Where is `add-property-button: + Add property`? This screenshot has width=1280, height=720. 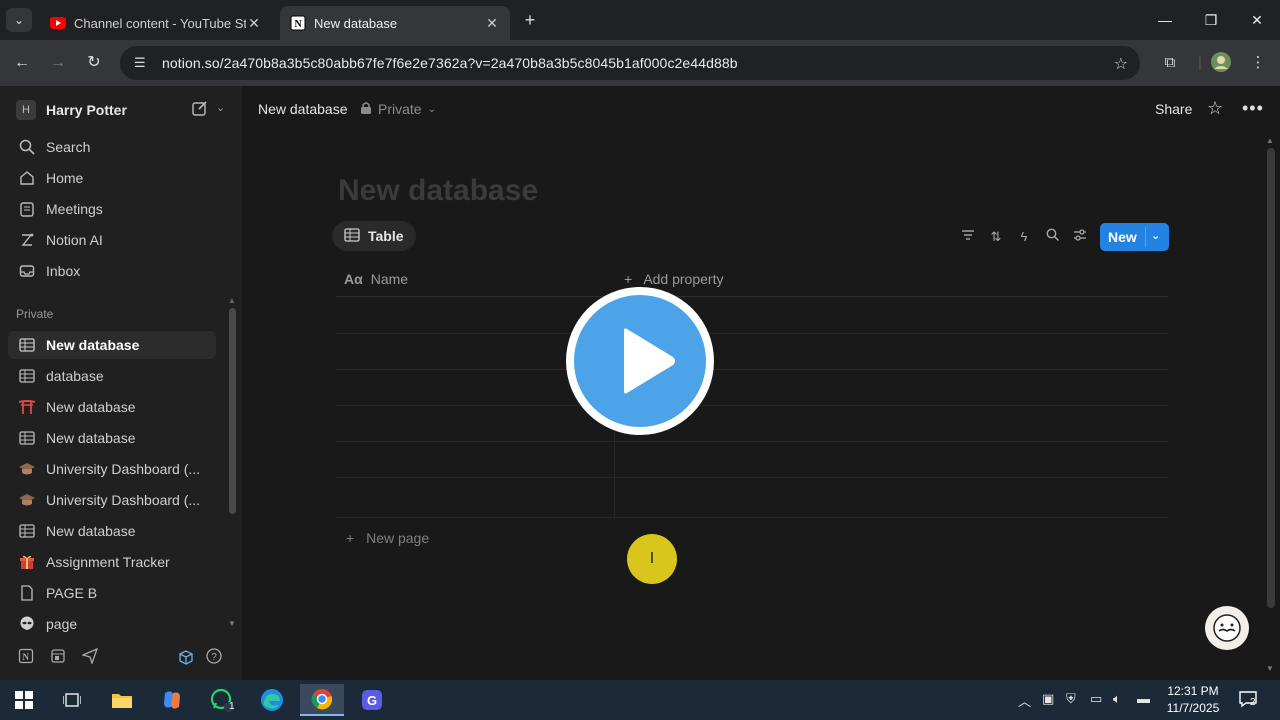
add-property-button: + Add property is located at coordinates (673, 279).